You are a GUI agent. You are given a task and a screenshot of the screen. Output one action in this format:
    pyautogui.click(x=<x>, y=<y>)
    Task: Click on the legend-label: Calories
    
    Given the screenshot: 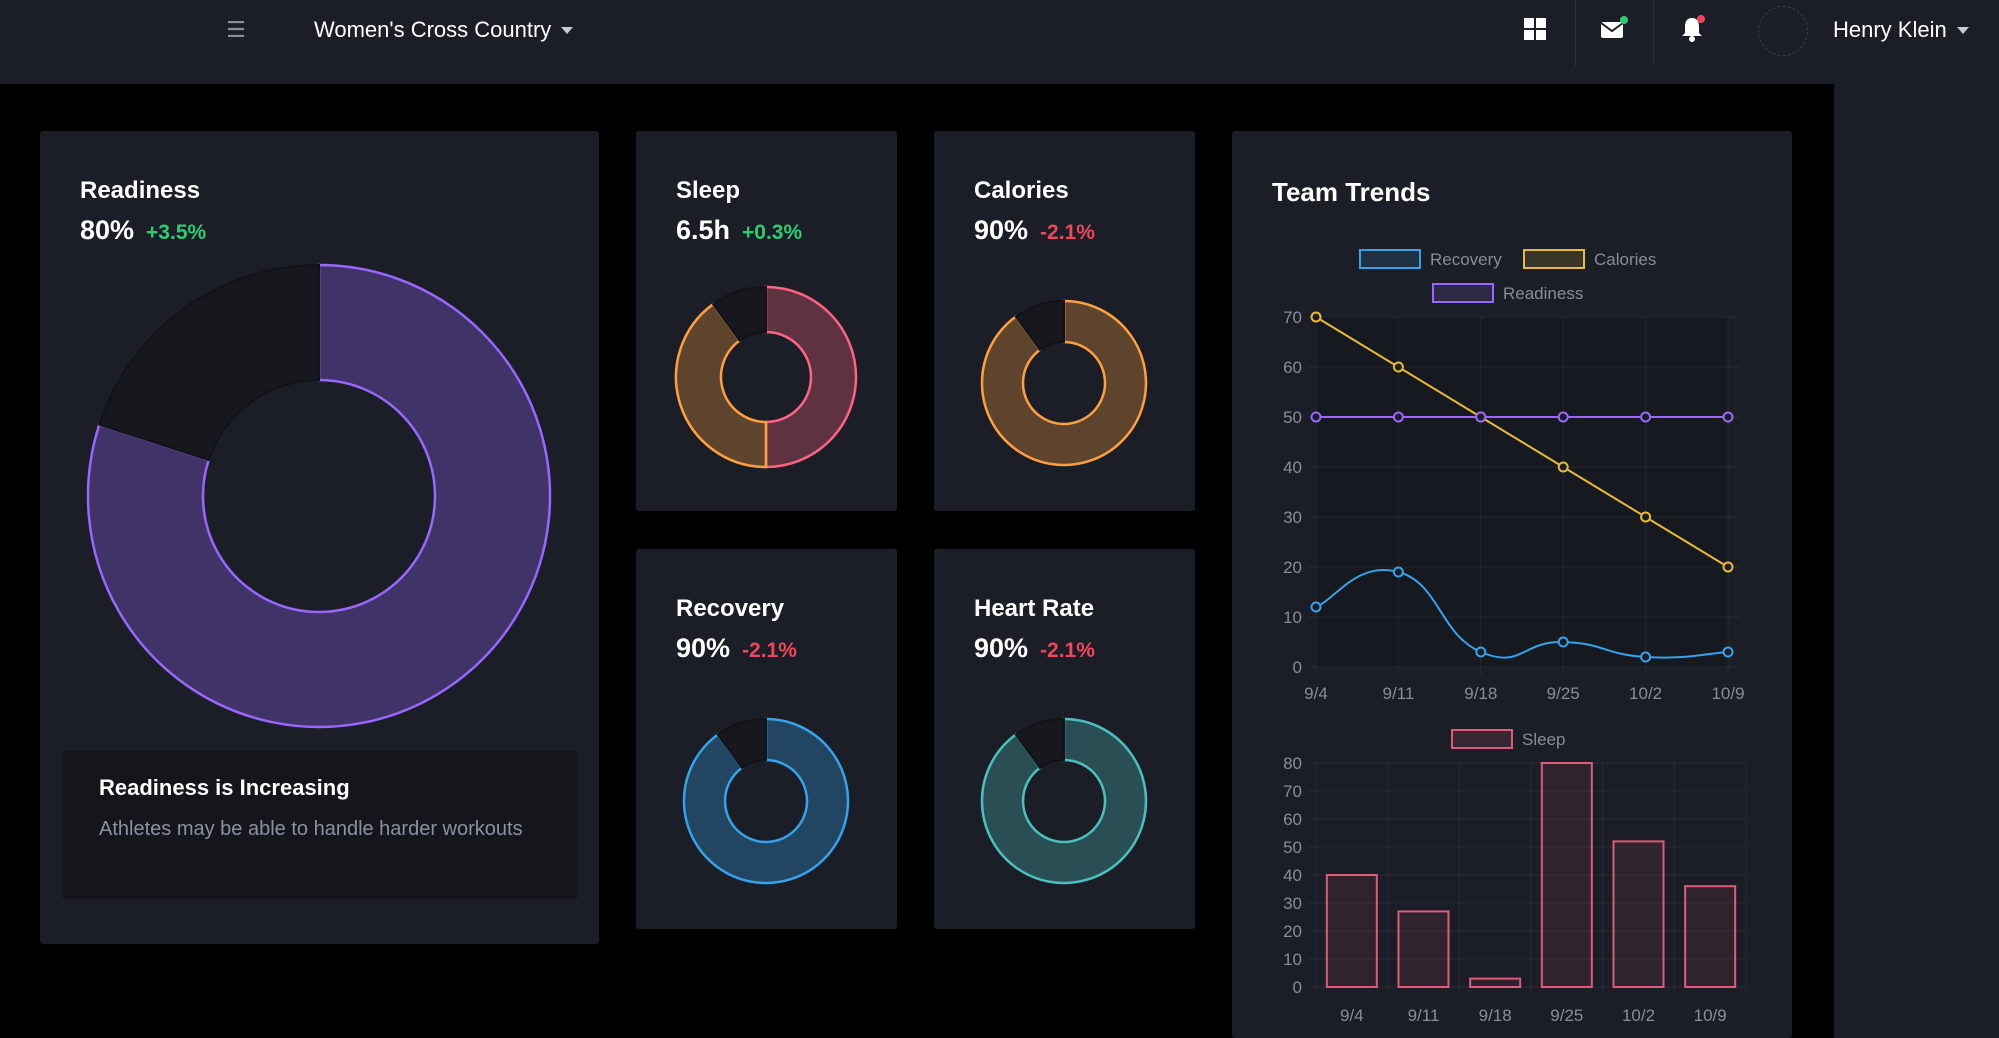 What is the action you would take?
    pyautogui.click(x=1625, y=259)
    